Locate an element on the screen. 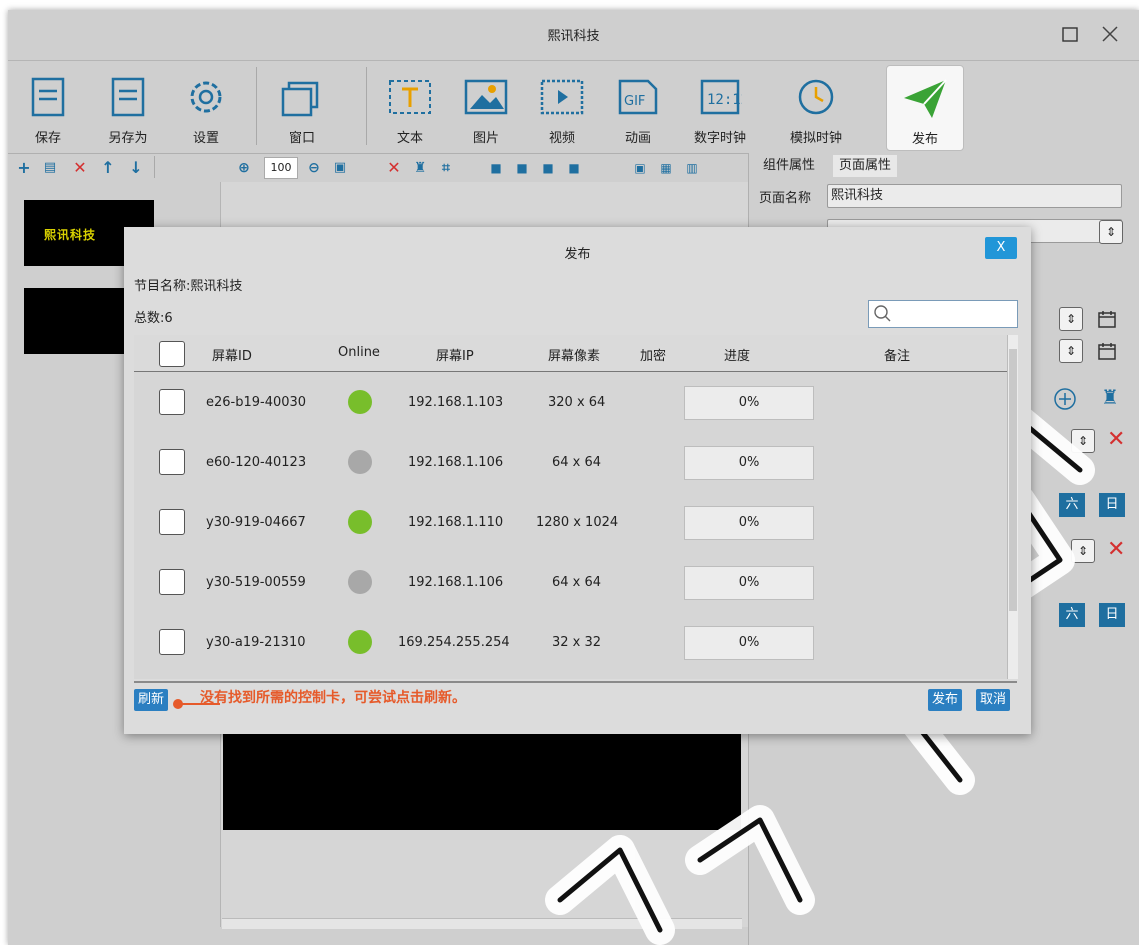 The width and height of the screenshot is (1139, 945). maximize-icon is located at coordinates (1070, 34).